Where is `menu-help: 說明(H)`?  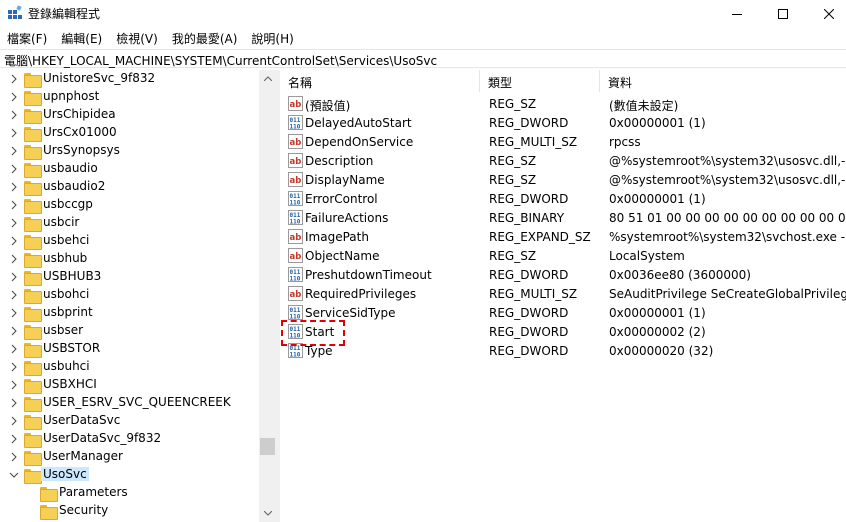
menu-help: 說明(H) is located at coordinates (272, 37).